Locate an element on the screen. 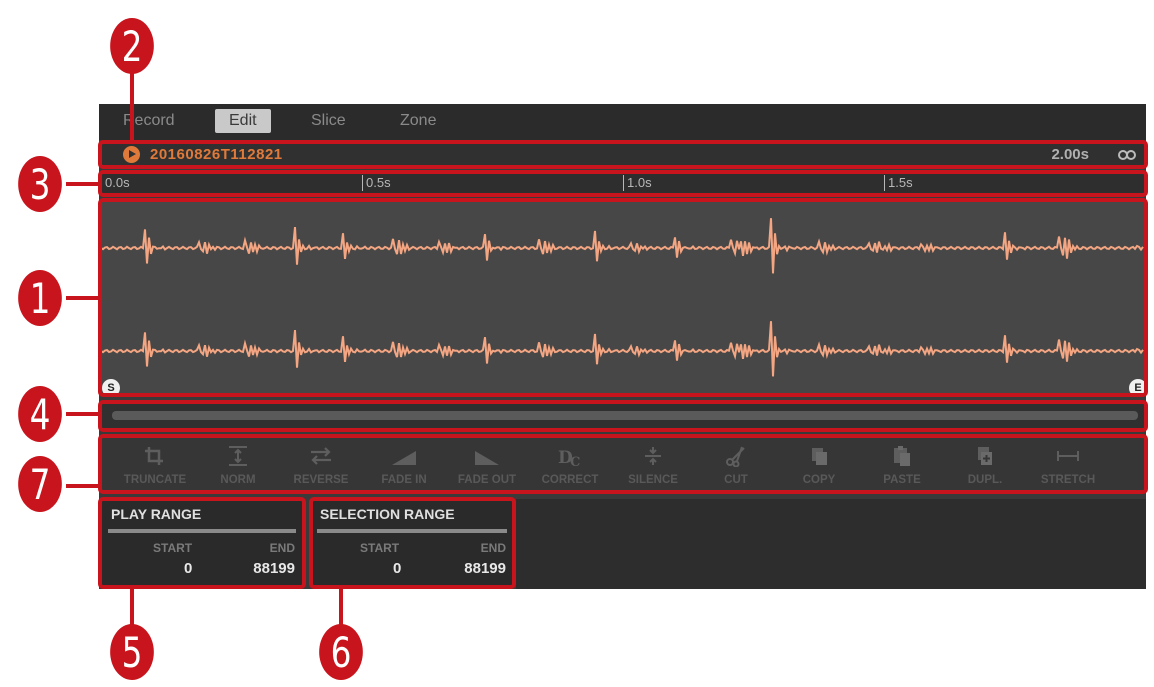 The image size is (1154, 687). callout-badge-6: 6 is located at coordinates (341, 652).